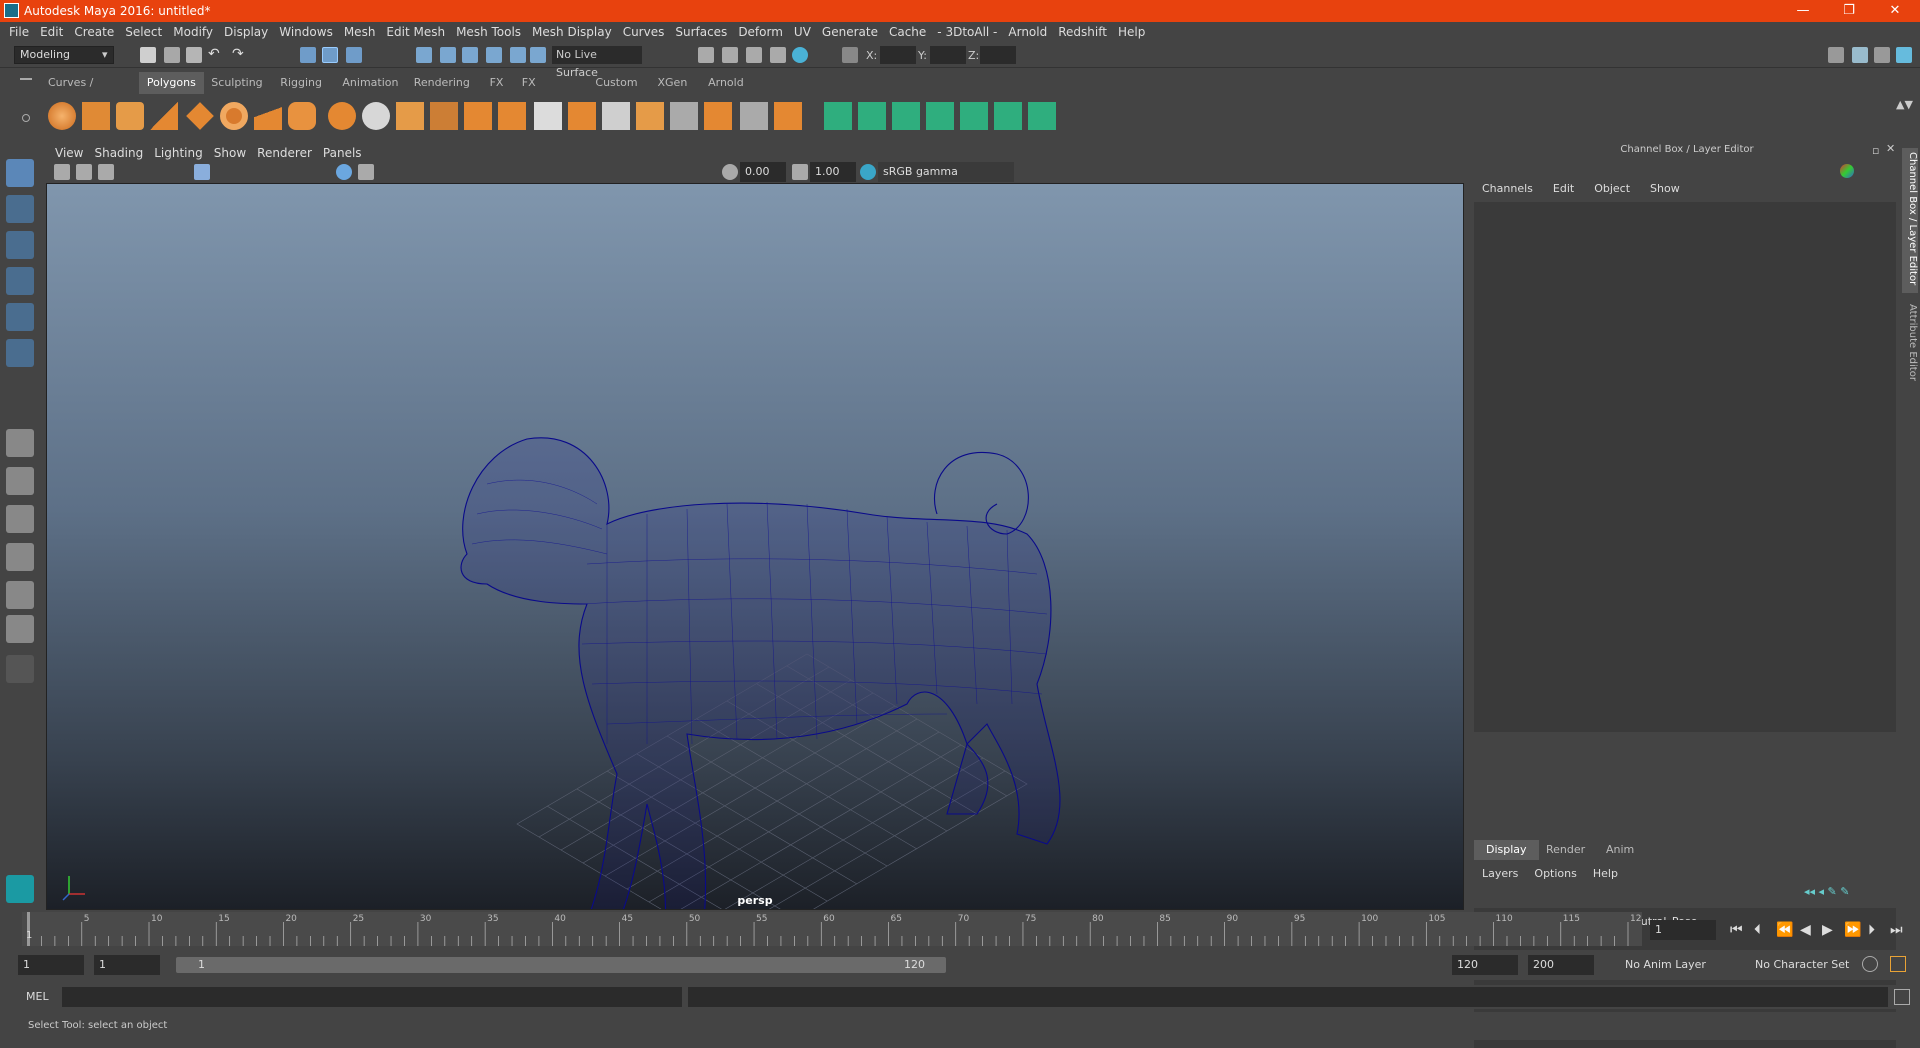 This screenshot has height=1048, width=1920. What do you see at coordinates (1683, 930) in the screenshot?
I see `current-frame-field: 1` at bounding box center [1683, 930].